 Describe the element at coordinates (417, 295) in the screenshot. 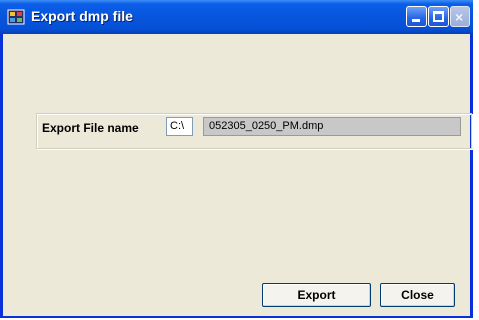

I see `close-button: Close` at that location.